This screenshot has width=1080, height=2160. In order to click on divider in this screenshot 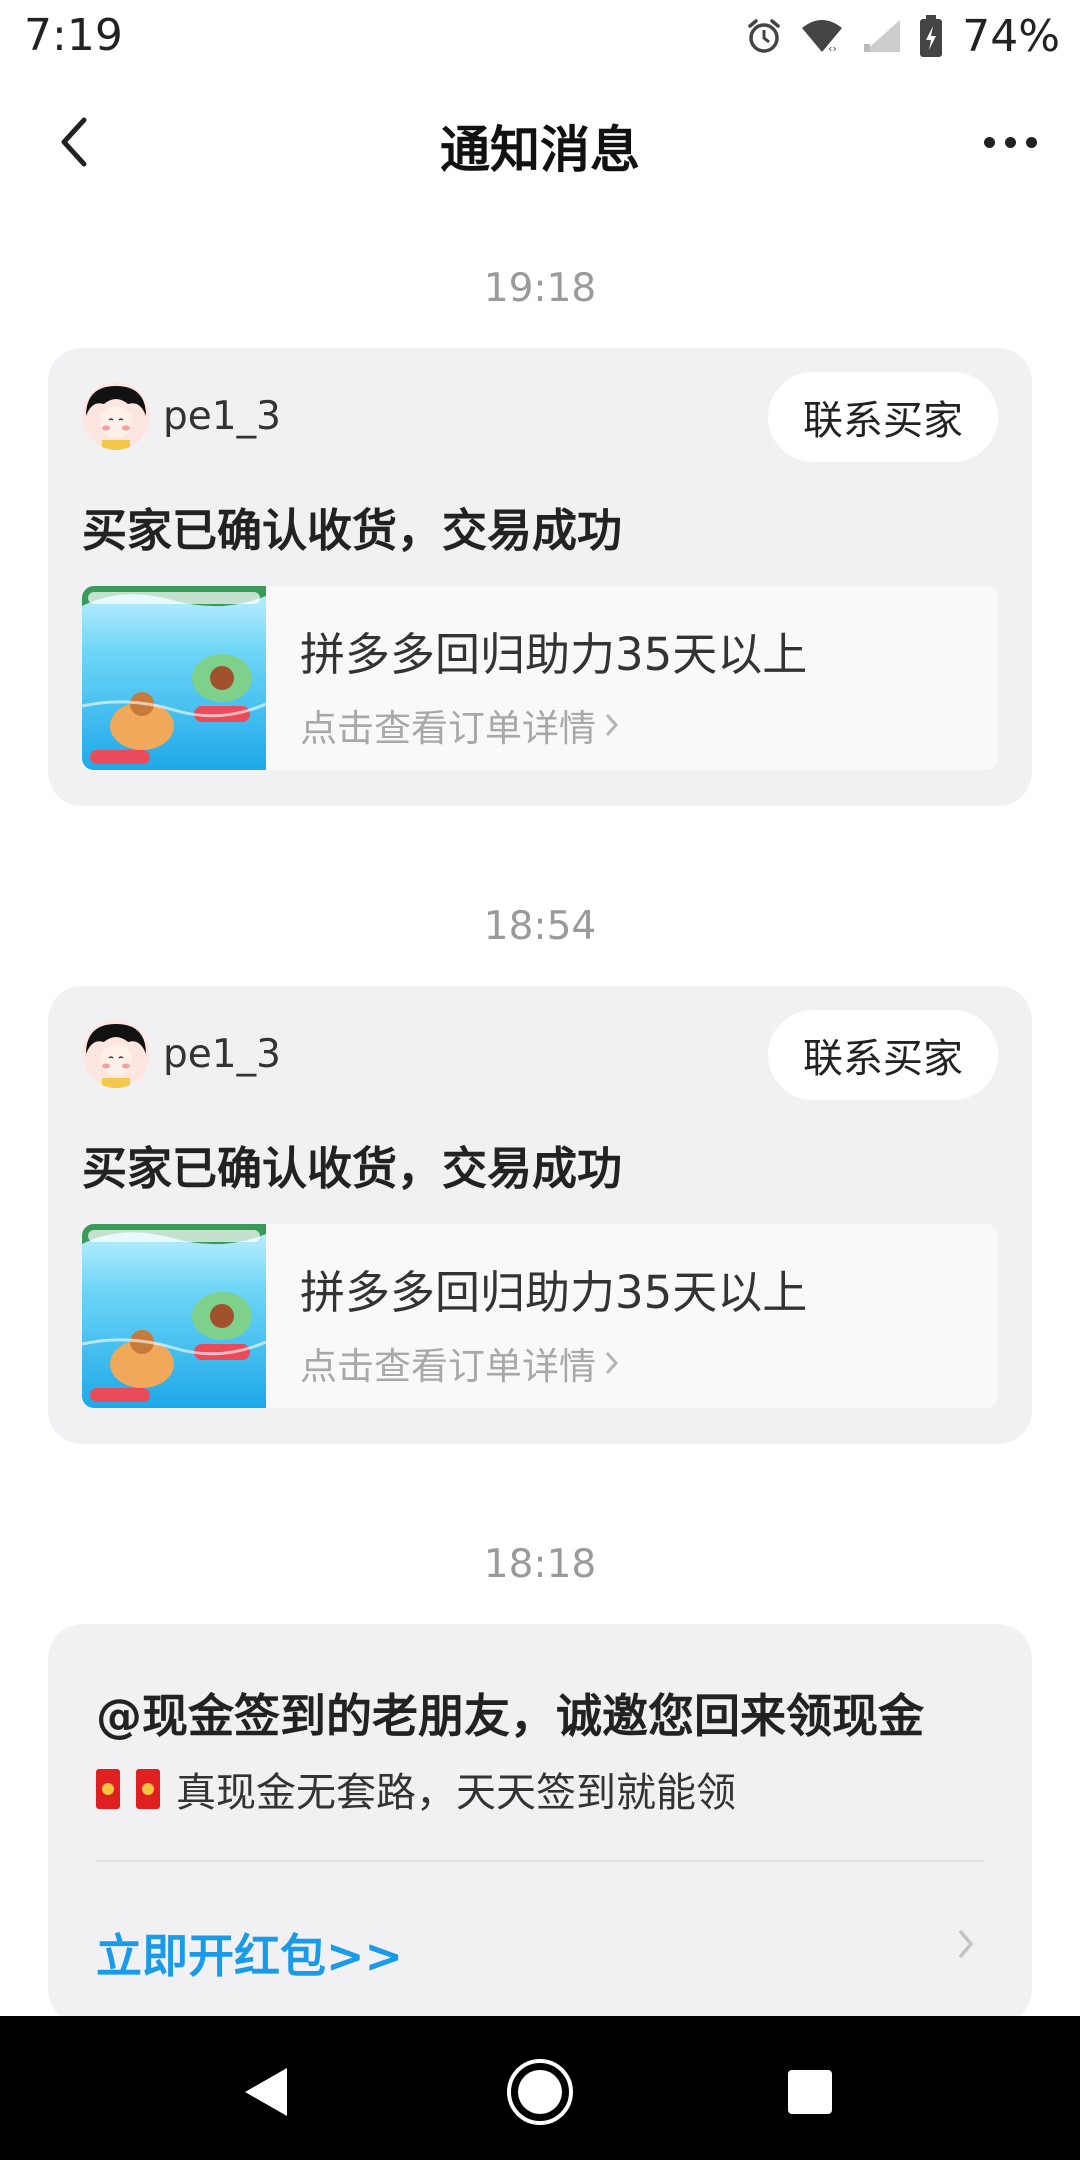, I will do `click(540, 1861)`.